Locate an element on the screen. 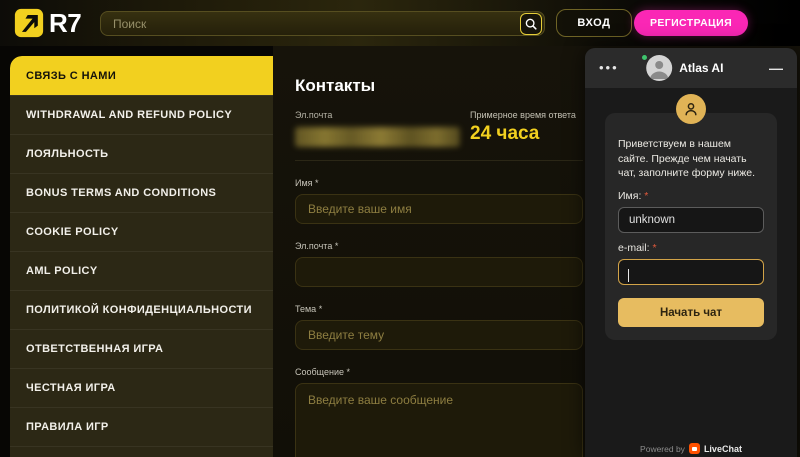 This screenshot has width=800, height=457. search-icon is located at coordinates (531, 24).